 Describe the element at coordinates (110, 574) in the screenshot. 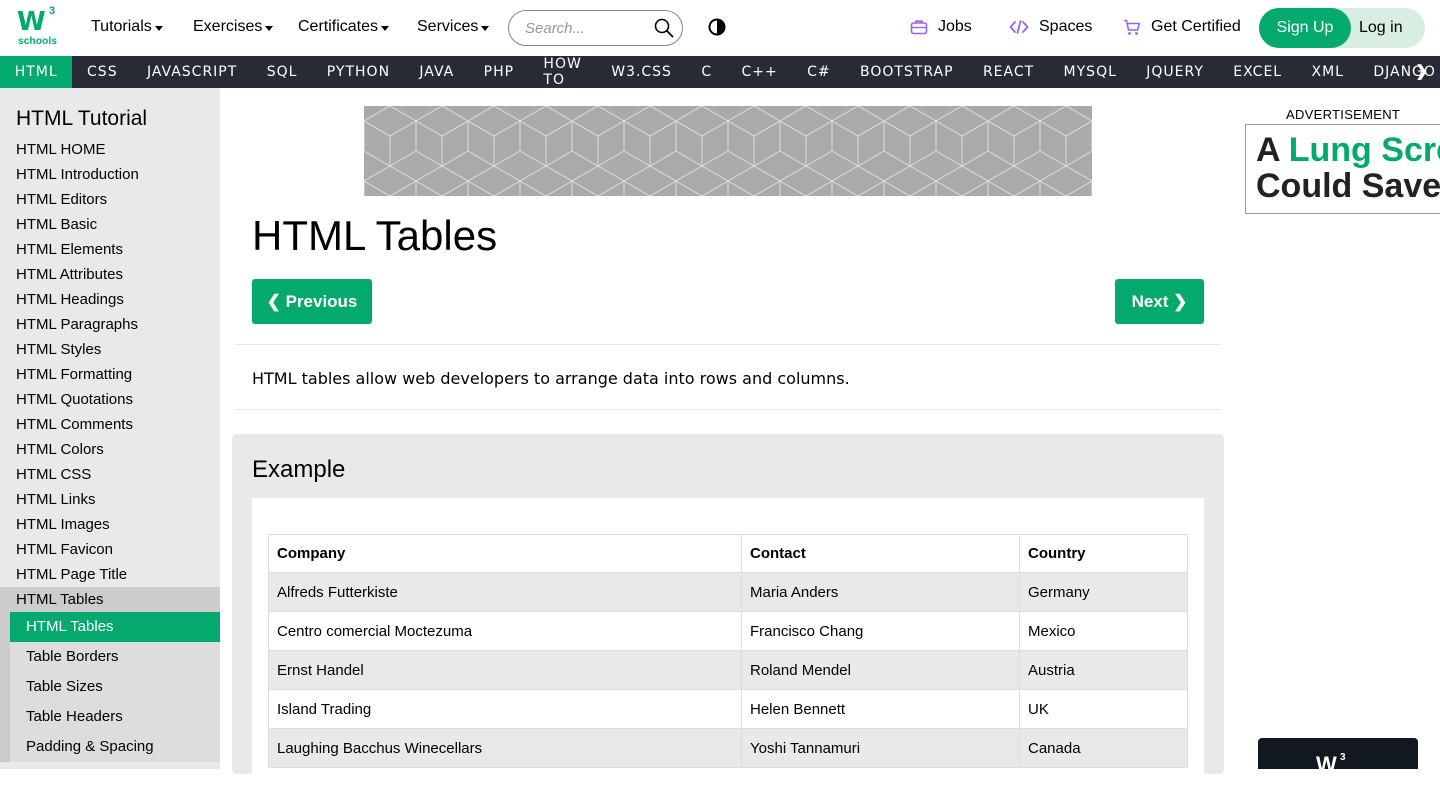

I see `sidebar-item-html-page-title: HTML Page Title` at that location.